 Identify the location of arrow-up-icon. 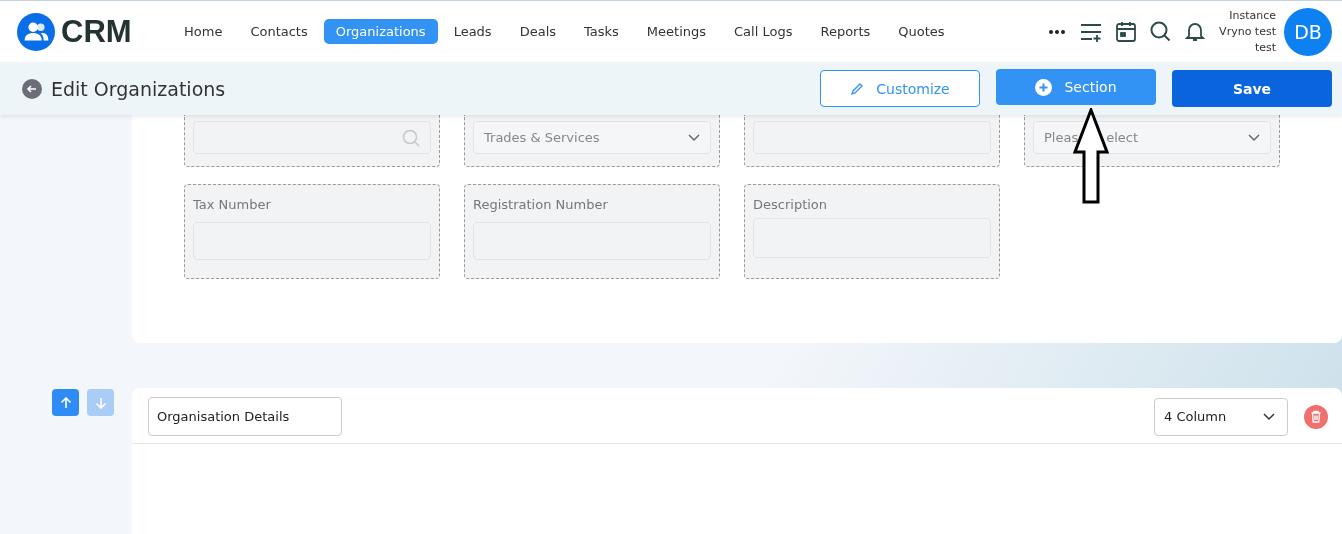
(65, 402).